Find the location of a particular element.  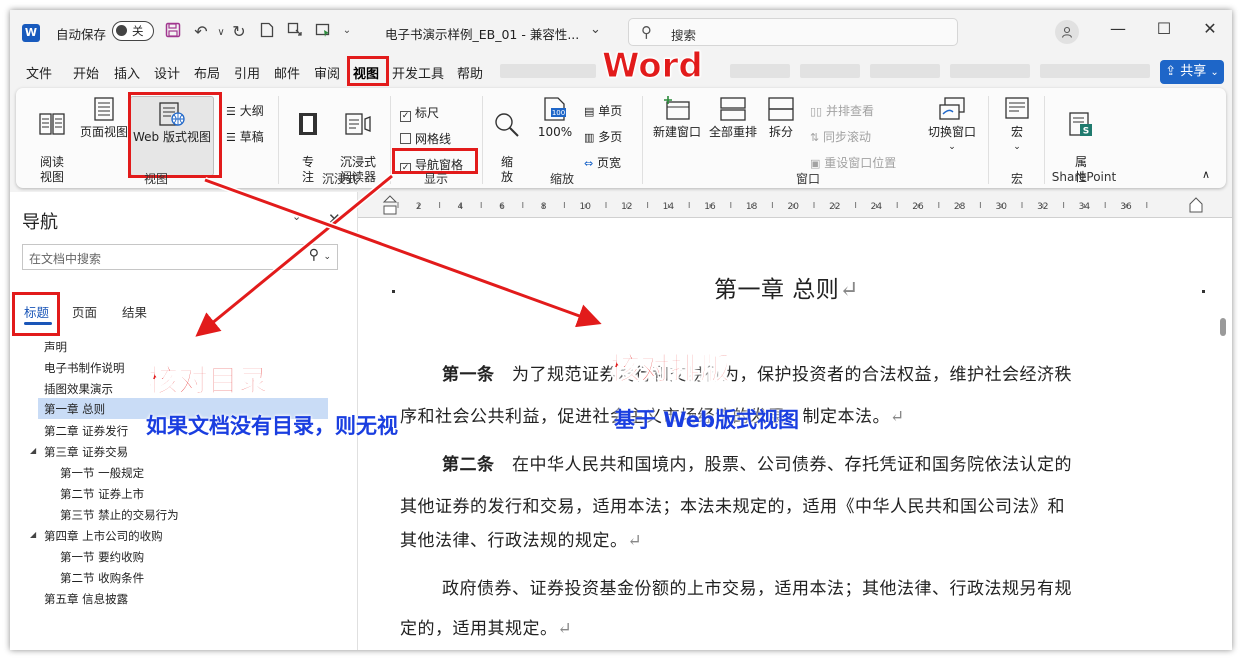

ruler-checkbox: ✓ 标尺 is located at coordinates (419, 113).